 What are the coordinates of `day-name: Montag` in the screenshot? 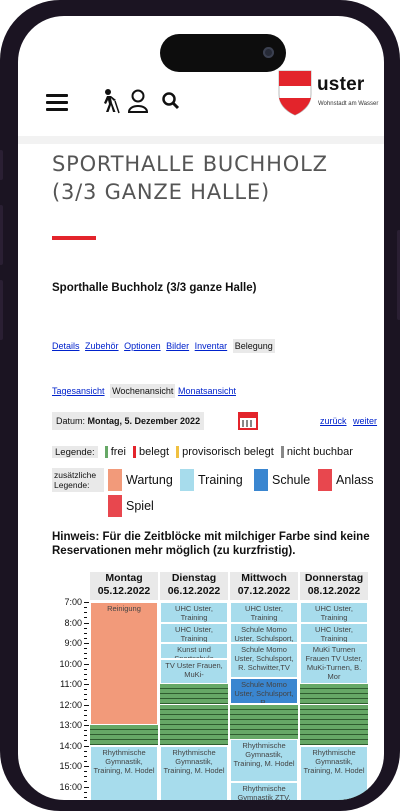 It's located at (124, 578).